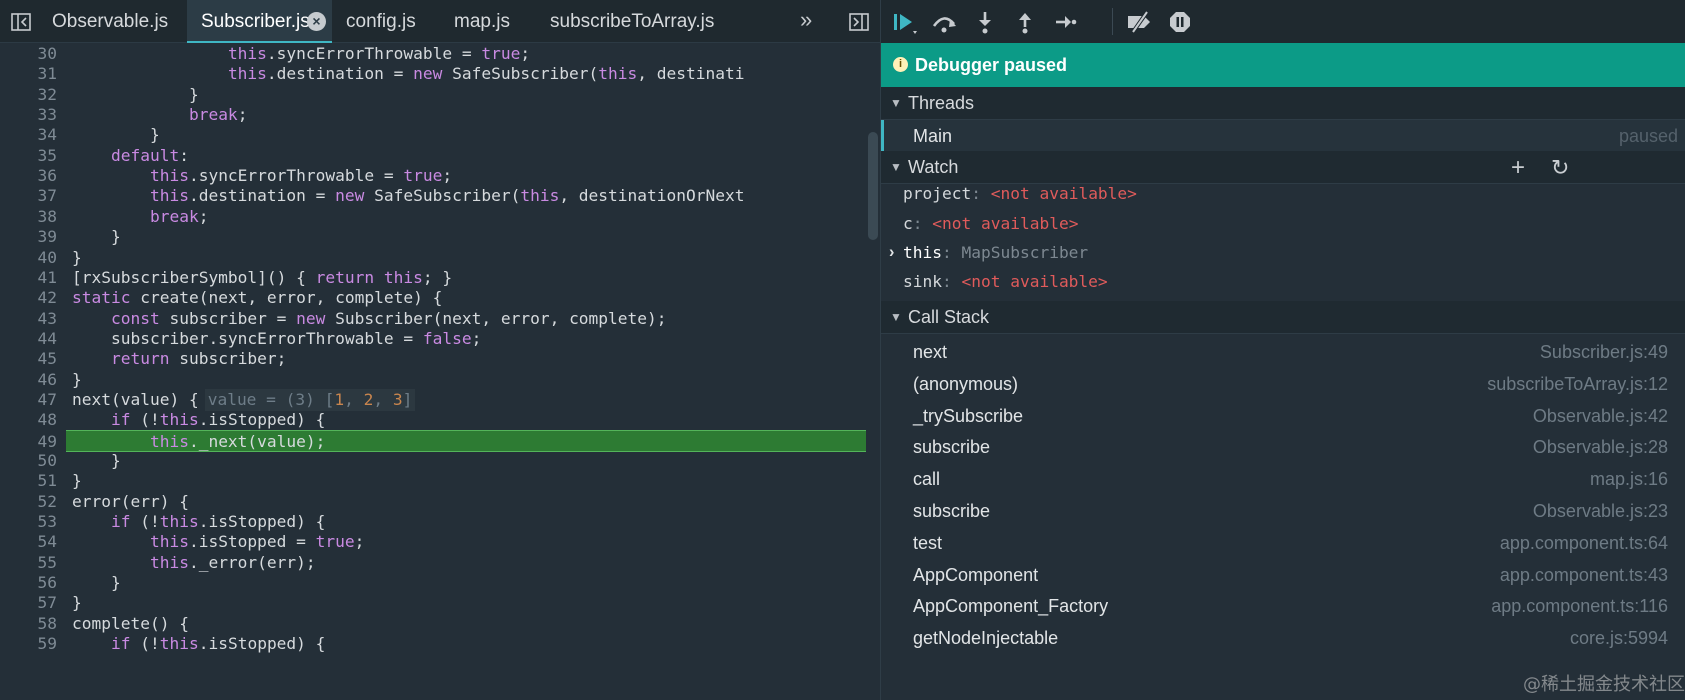 This screenshot has width=1685, height=700. I want to click on line-number: 45, so click(29, 359).